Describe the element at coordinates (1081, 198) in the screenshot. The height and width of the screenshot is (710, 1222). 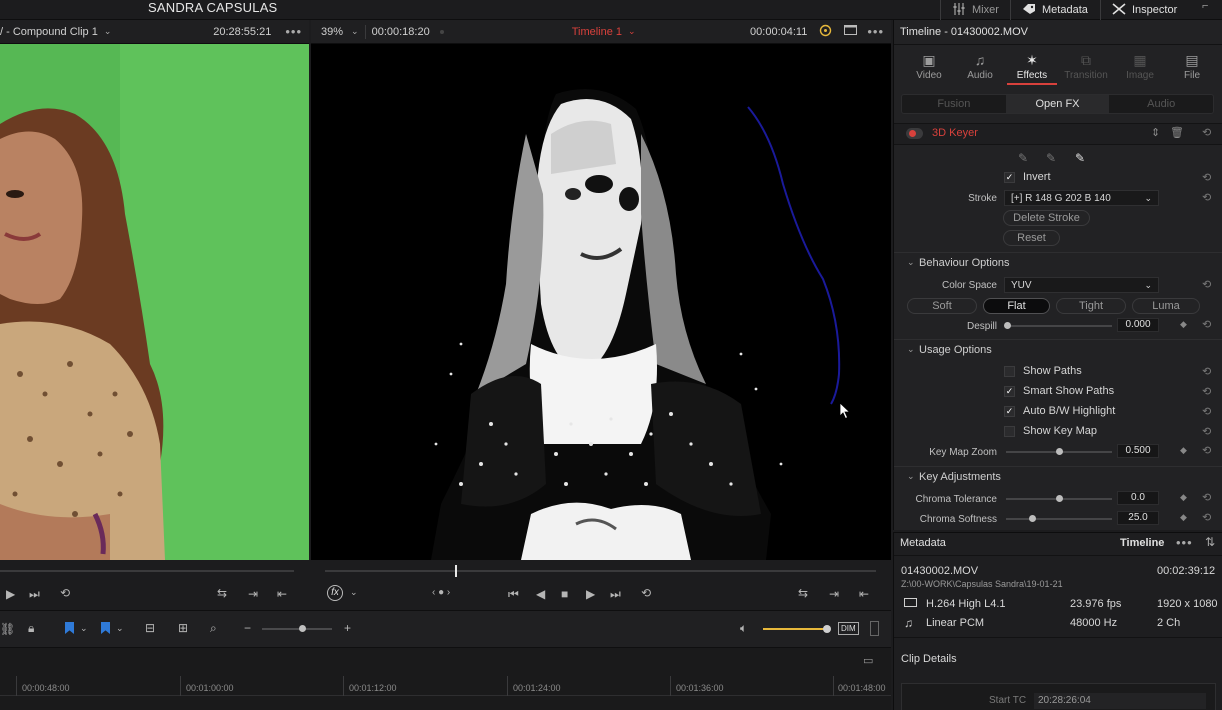
I see `stroke-dropdown: [+] R 148 G 202 B 140 ⌄` at that location.